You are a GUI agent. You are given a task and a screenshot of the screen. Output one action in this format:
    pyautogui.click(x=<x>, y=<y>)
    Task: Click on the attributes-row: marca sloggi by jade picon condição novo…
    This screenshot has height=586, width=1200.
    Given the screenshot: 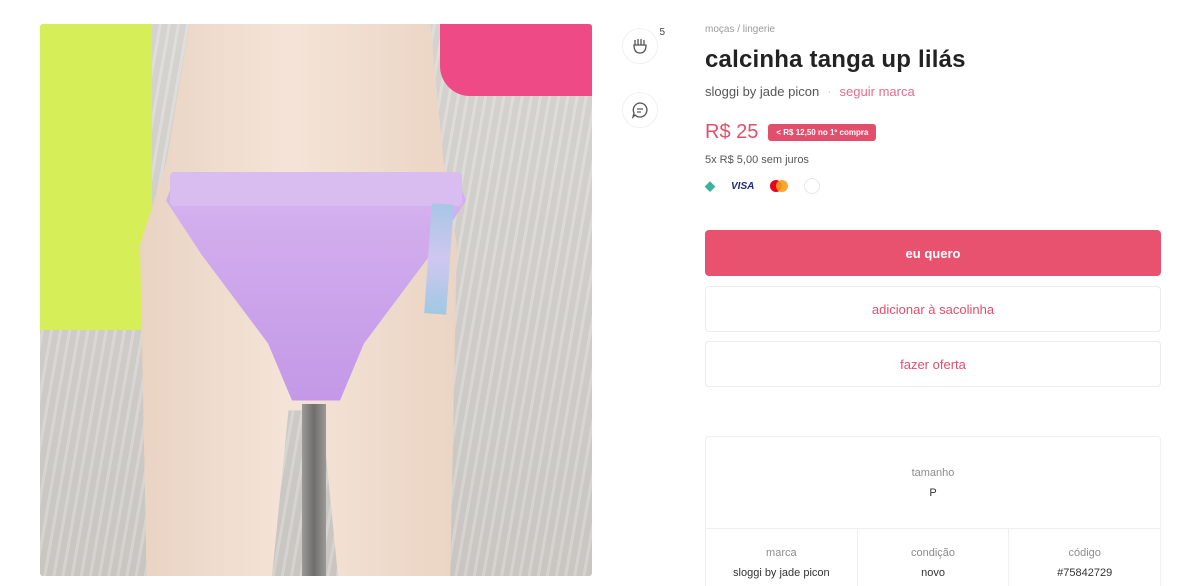 What is the action you would take?
    pyautogui.click(x=933, y=557)
    